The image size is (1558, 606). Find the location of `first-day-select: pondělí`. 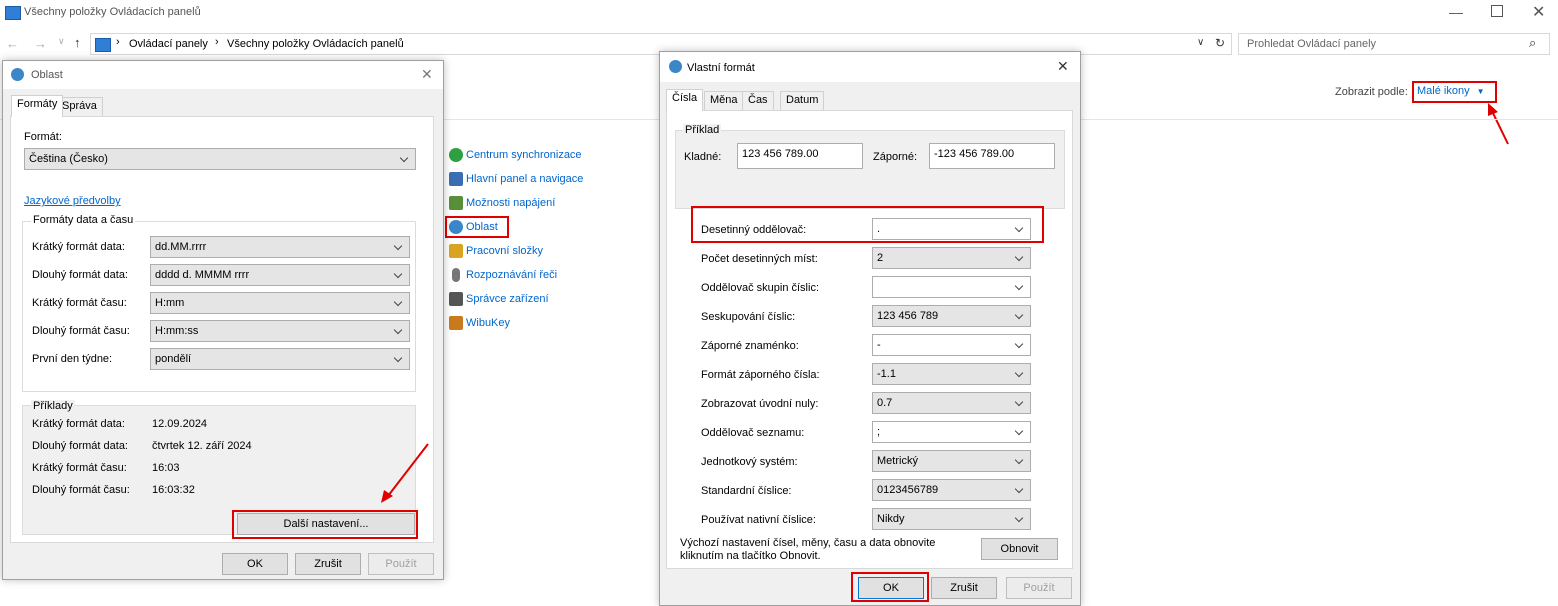

first-day-select: pondělí is located at coordinates (280, 359).